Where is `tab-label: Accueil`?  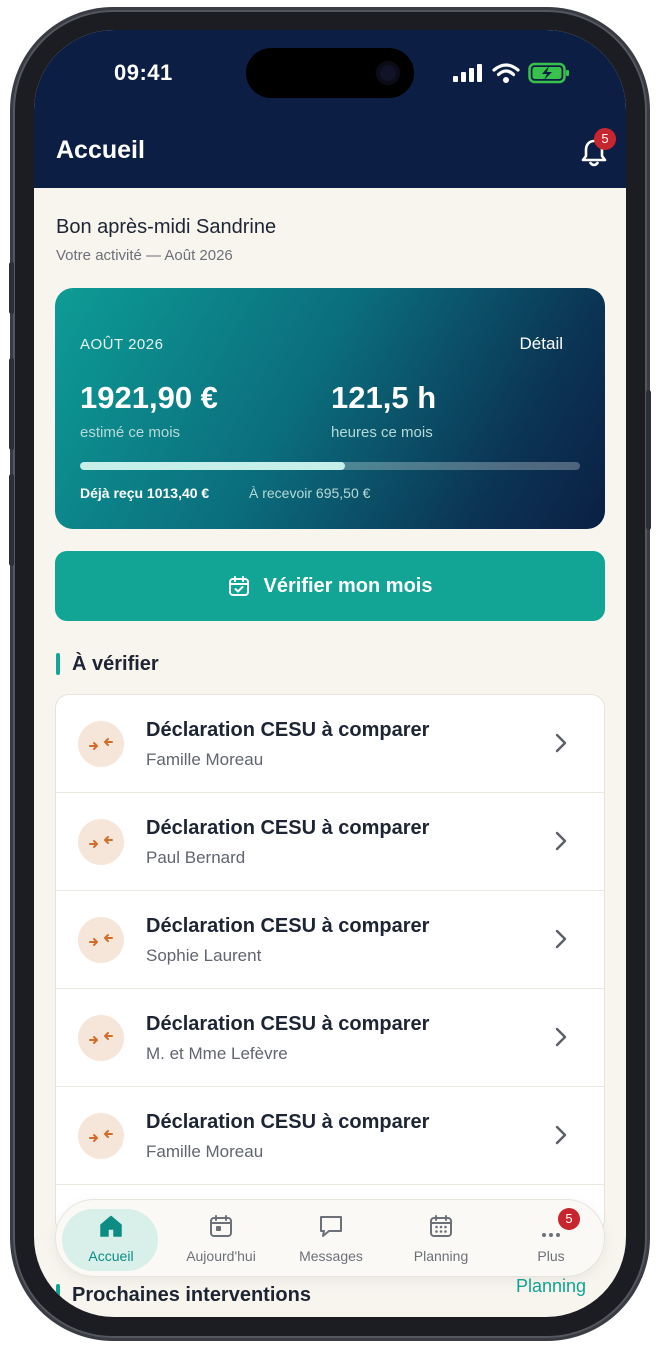
tab-label: Accueil is located at coordinates (111, 1256).